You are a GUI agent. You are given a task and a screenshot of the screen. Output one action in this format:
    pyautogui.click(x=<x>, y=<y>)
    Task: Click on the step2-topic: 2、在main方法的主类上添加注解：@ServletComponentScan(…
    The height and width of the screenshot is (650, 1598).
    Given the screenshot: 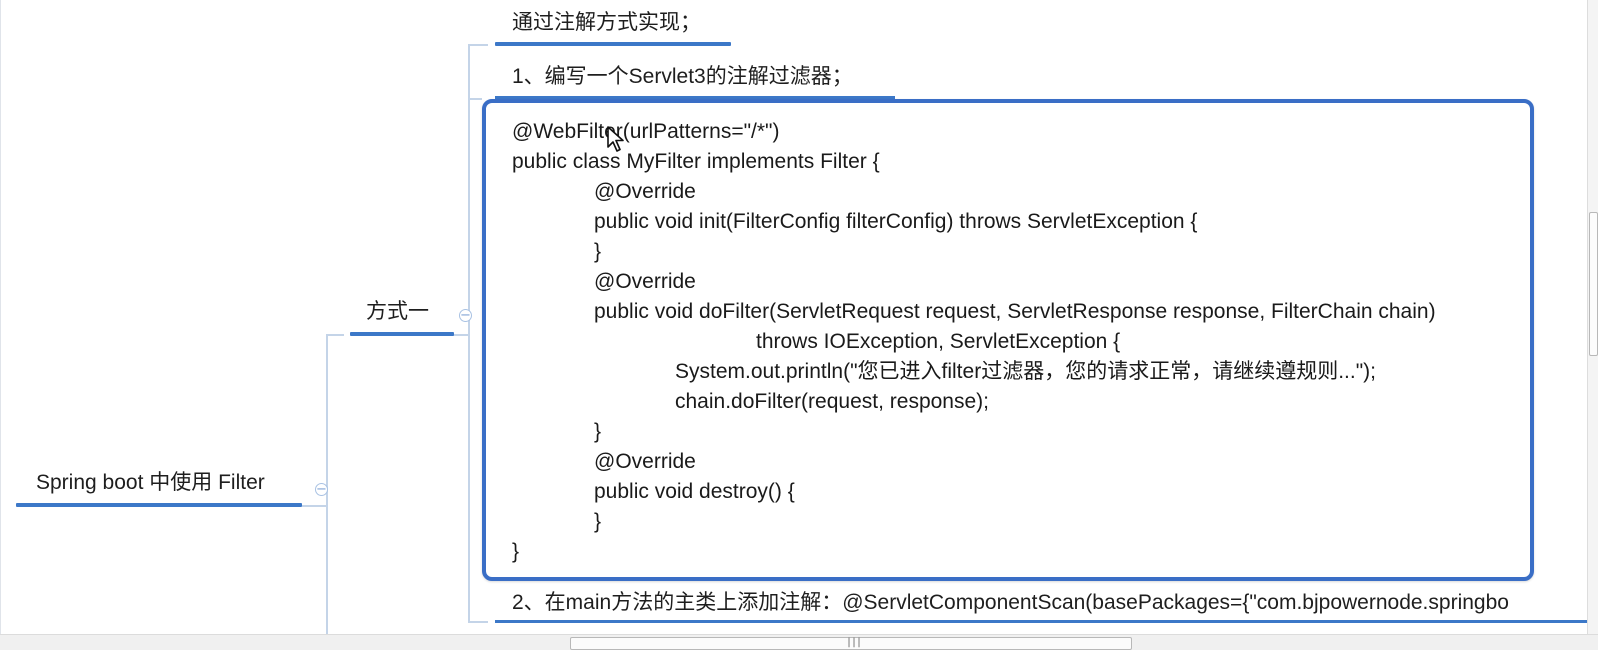 What is the action you would take?
    pyautogui.click(x=1010, y=603)
    